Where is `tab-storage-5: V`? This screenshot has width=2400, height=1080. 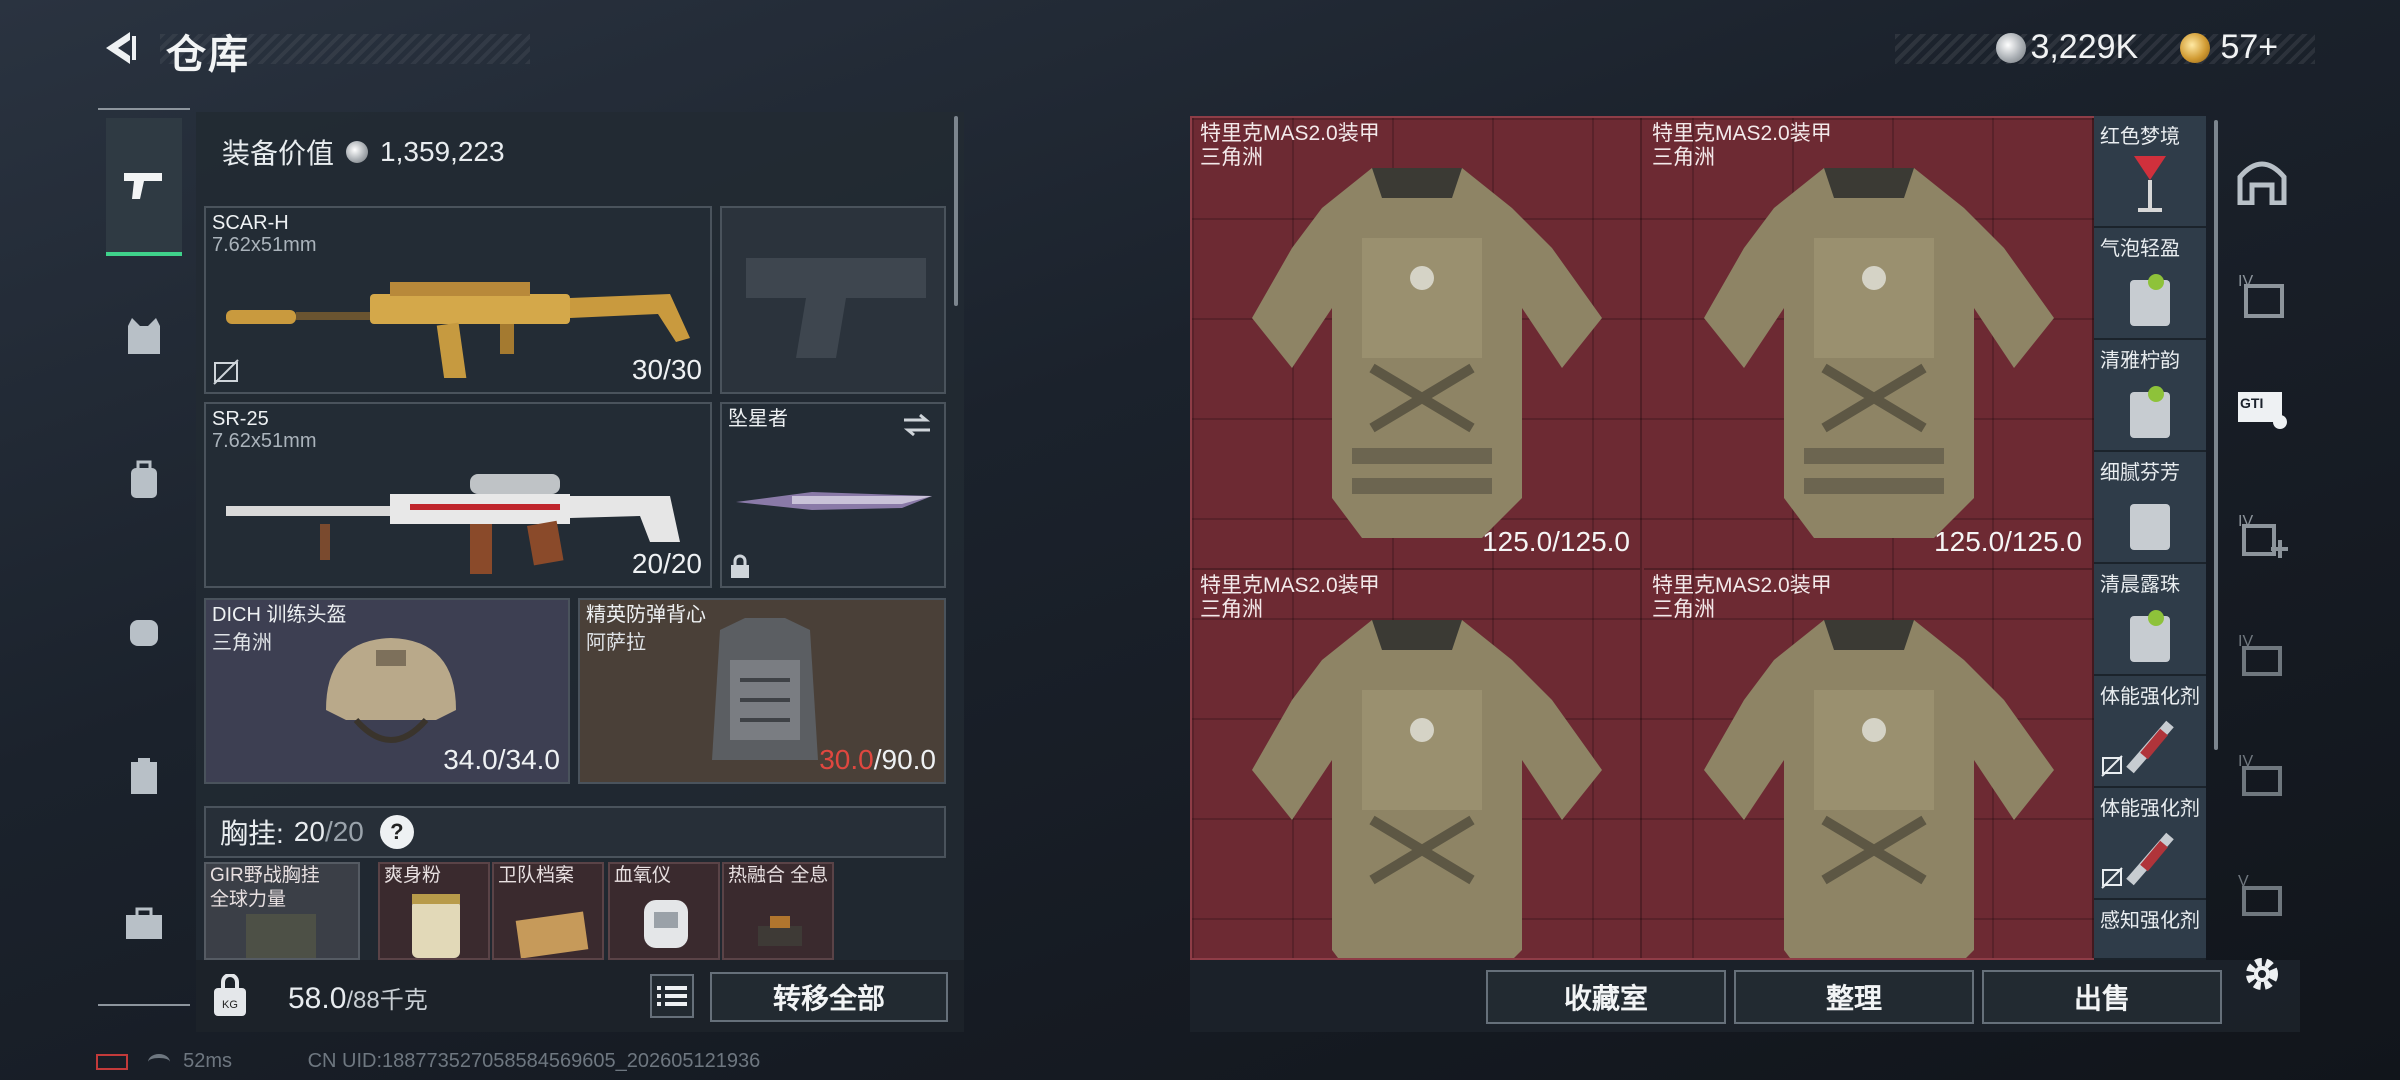
tab-storage-5: V is located at coordinates (2262, 894).